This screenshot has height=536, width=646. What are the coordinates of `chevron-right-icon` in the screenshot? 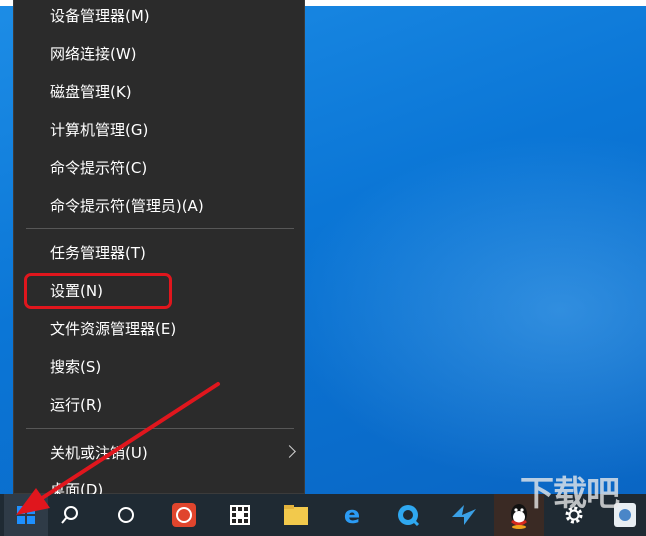 It's located at (289, 451).